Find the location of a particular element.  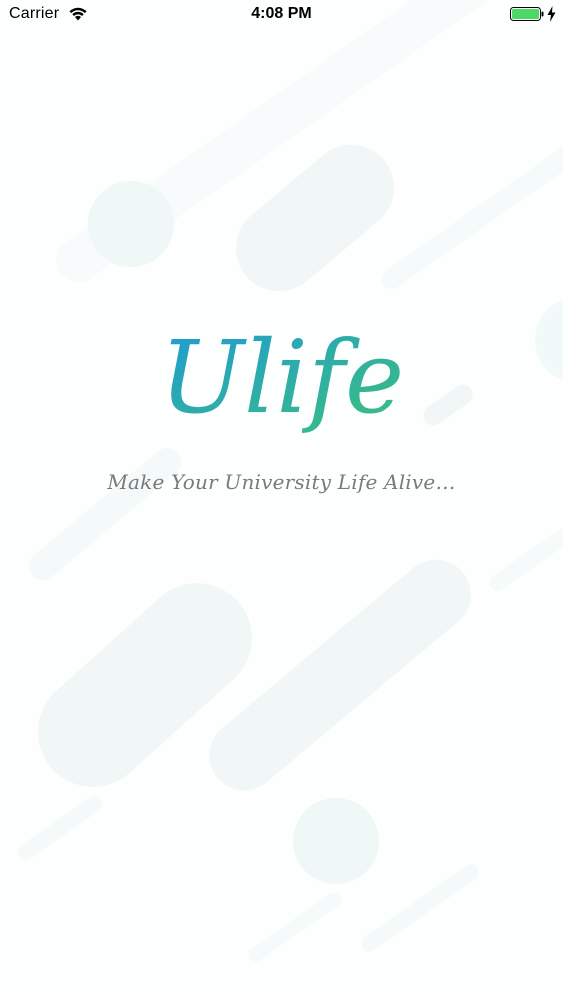

battery-icon is located at coordinates (527, 14).